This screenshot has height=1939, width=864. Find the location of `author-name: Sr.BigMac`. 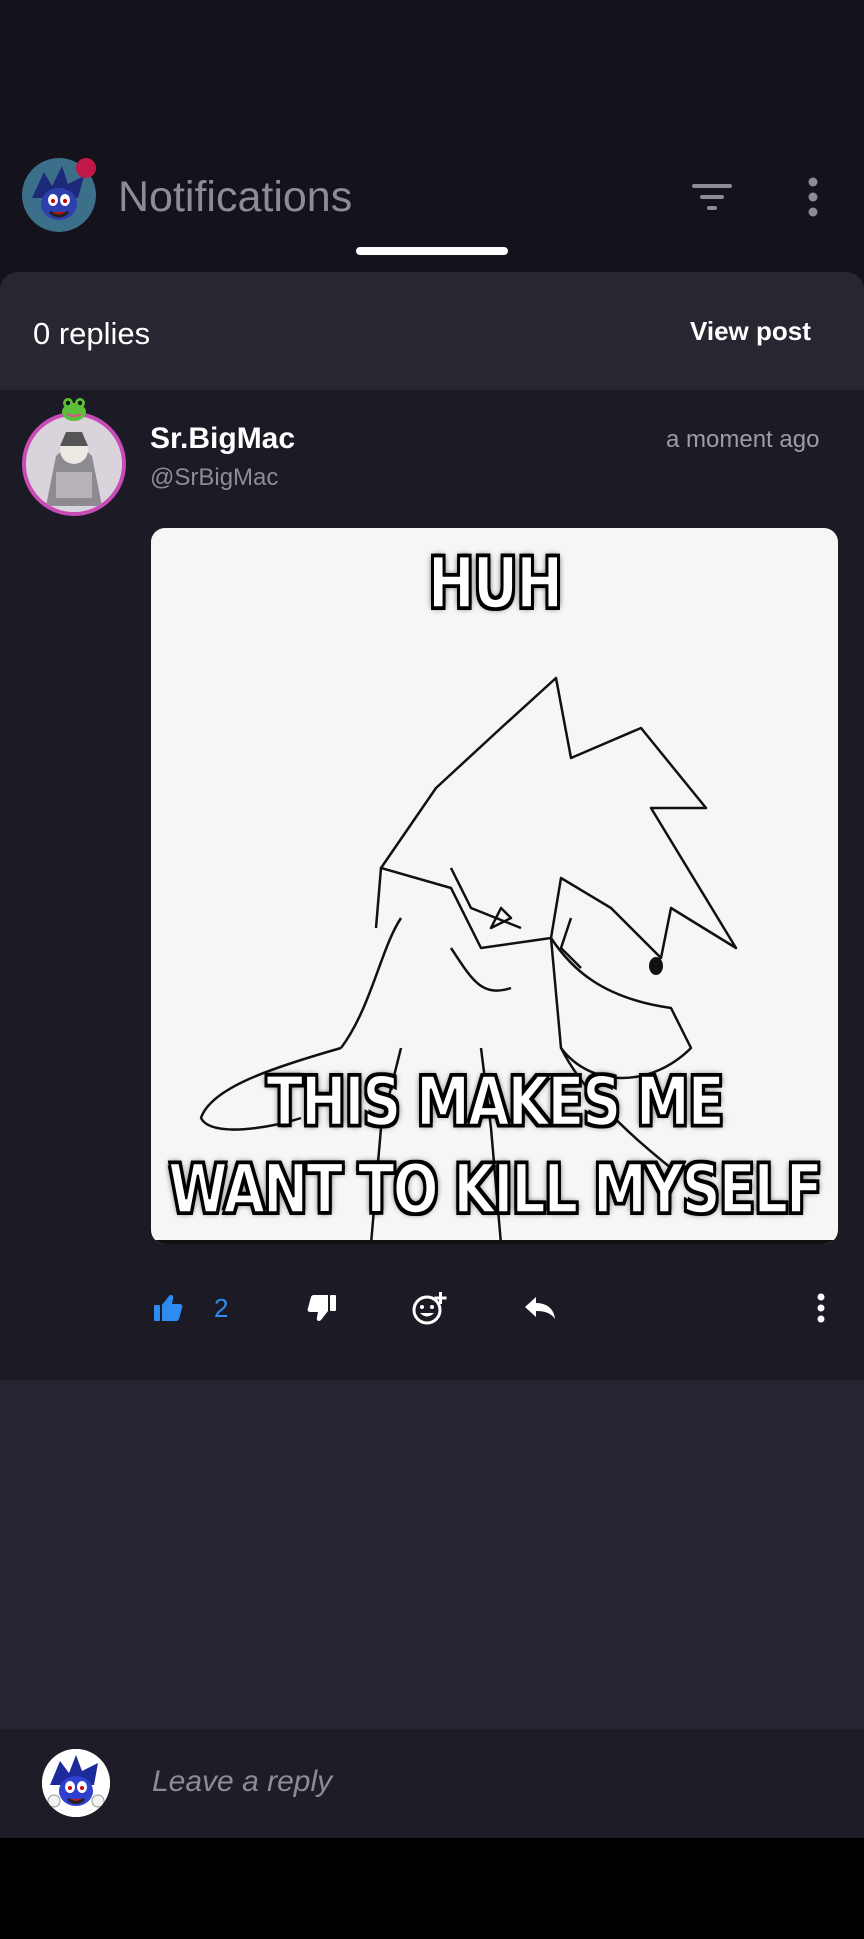

author-name: Sr.BigMac is located at coordinates (222, 439).